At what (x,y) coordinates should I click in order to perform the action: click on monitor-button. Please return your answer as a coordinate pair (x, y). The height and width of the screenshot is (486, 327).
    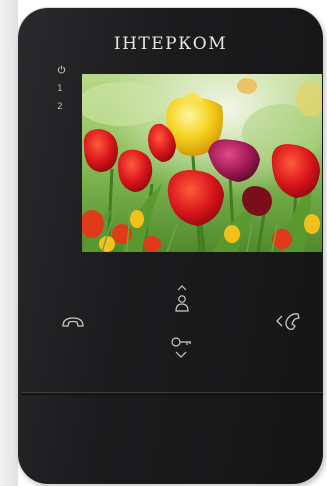
    Looking at the image, I should click on (182, 299).